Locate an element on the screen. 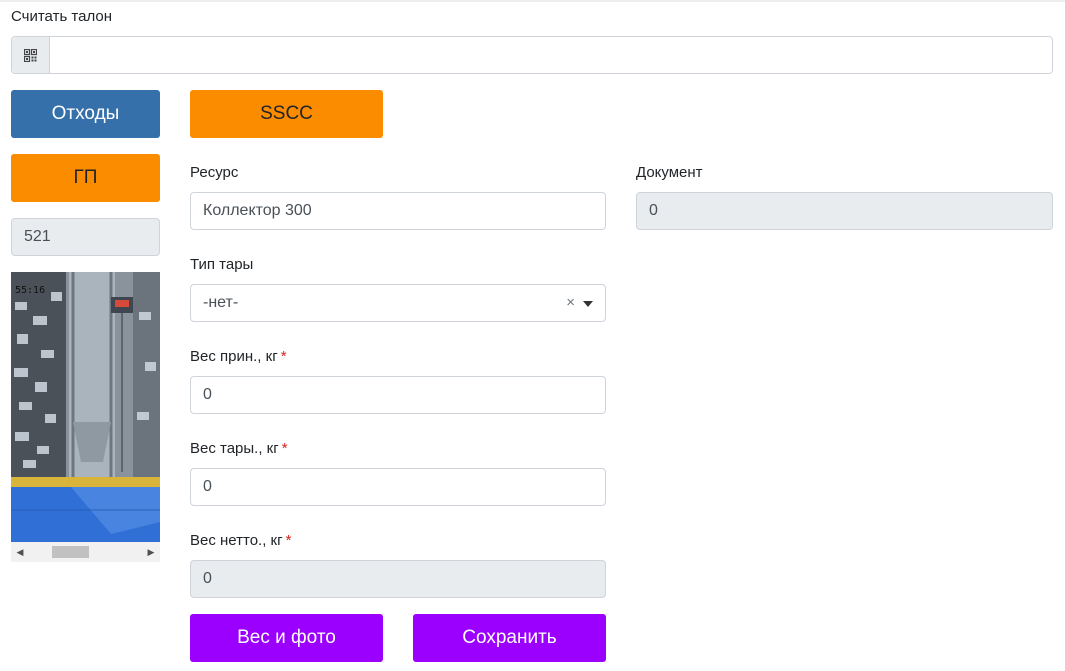 The image size is (1065, 671). camera-scene is located at coordinates (85, 407).